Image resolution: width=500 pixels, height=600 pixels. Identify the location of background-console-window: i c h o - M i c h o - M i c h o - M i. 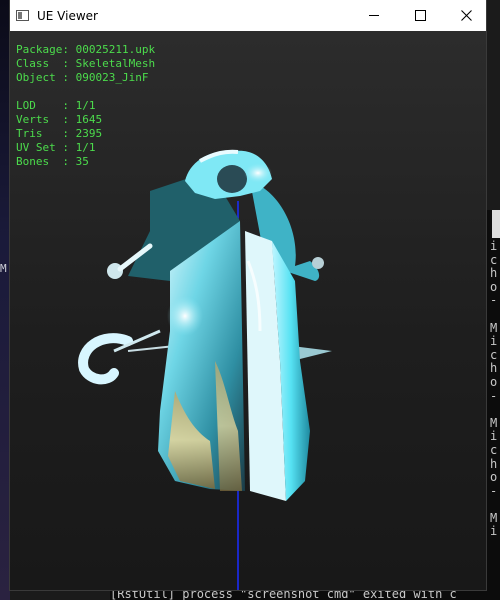
(493, 405).